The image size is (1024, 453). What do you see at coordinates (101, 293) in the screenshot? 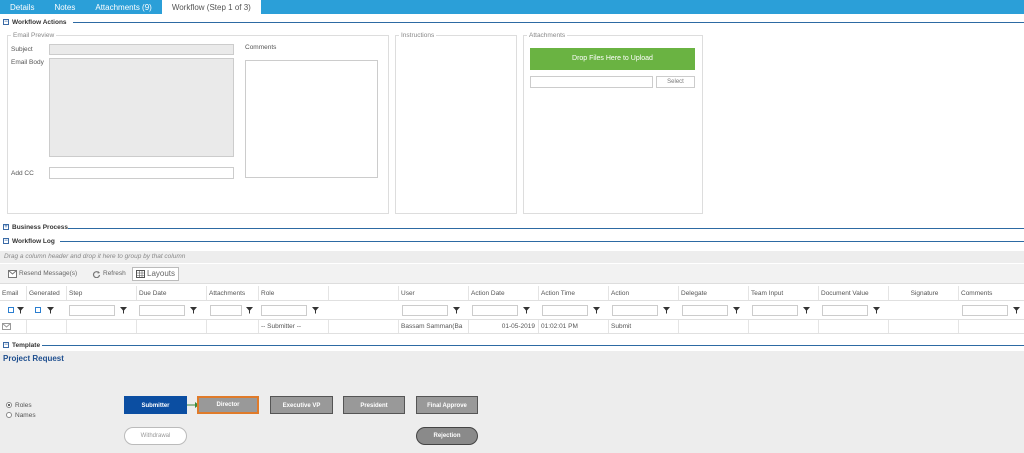
I see `col-step: Step` at bounding box center [101, 293].